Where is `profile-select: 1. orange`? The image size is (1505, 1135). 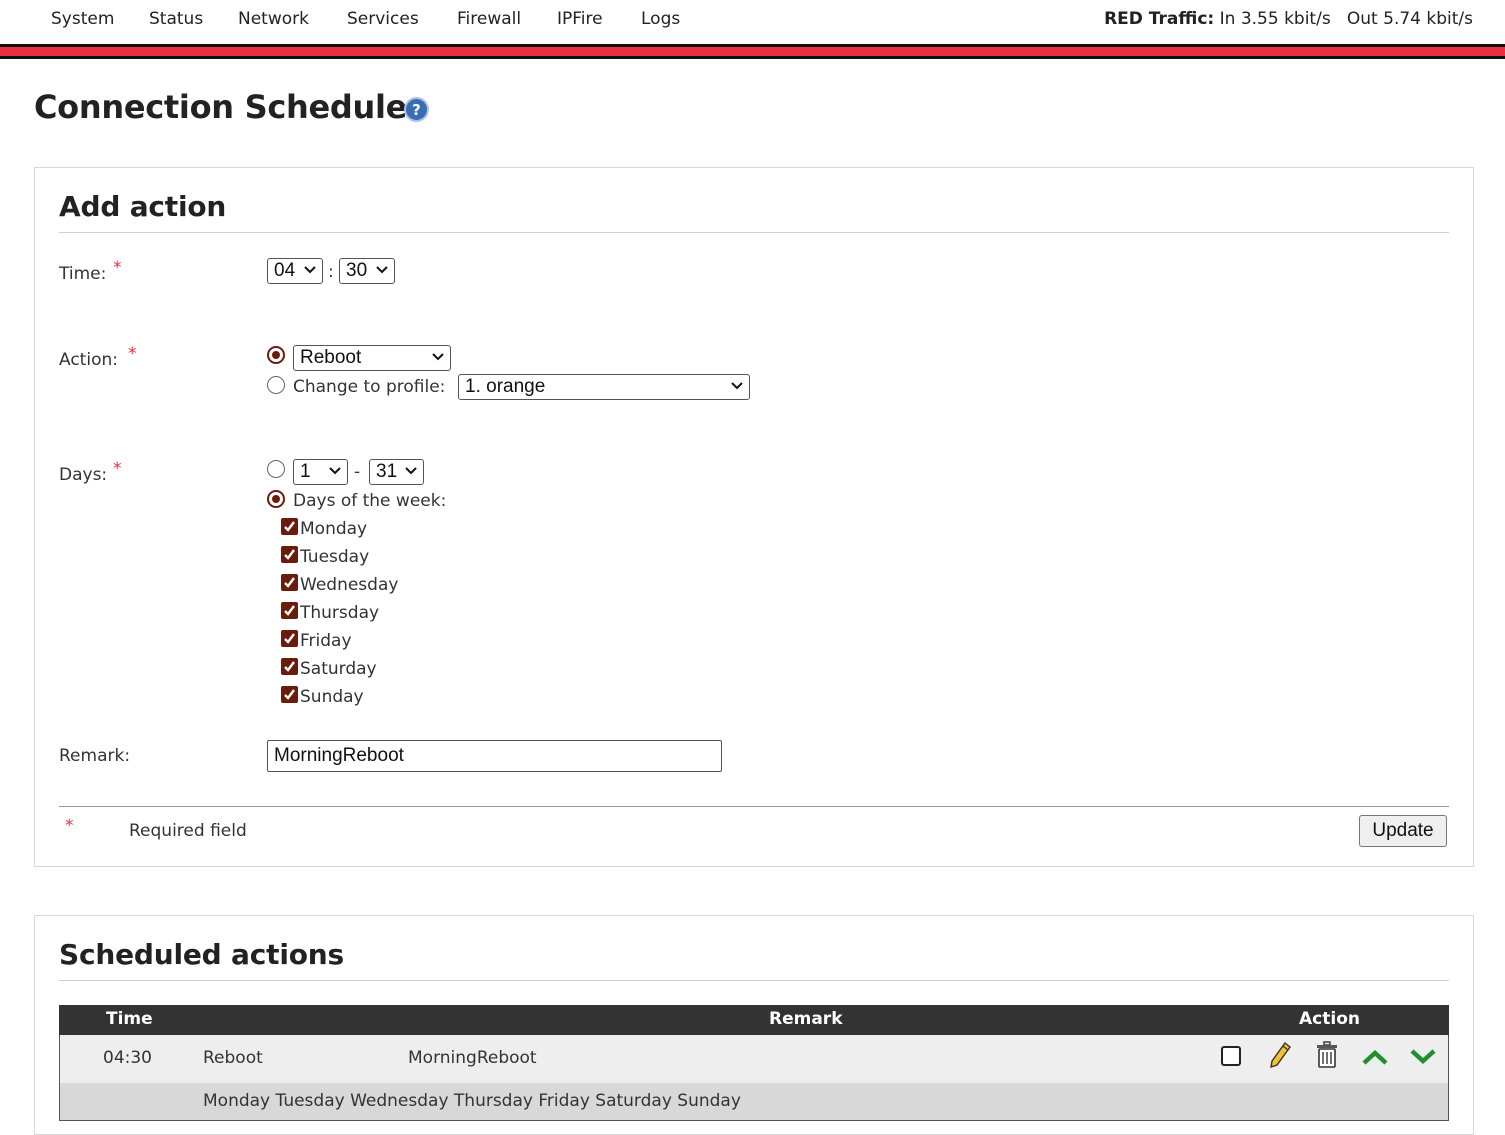 profile-select: 1. orange is located at coordinates (604, 387).